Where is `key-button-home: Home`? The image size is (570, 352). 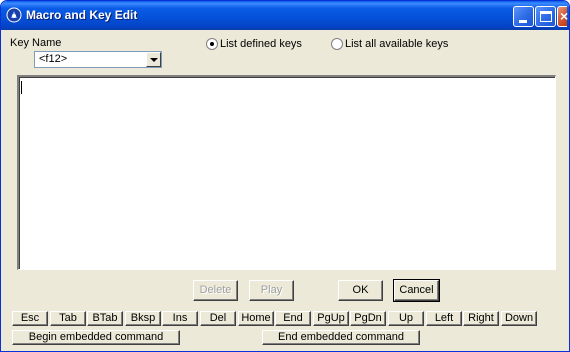
key-button-home: Home is located at coordinates (256, 318).